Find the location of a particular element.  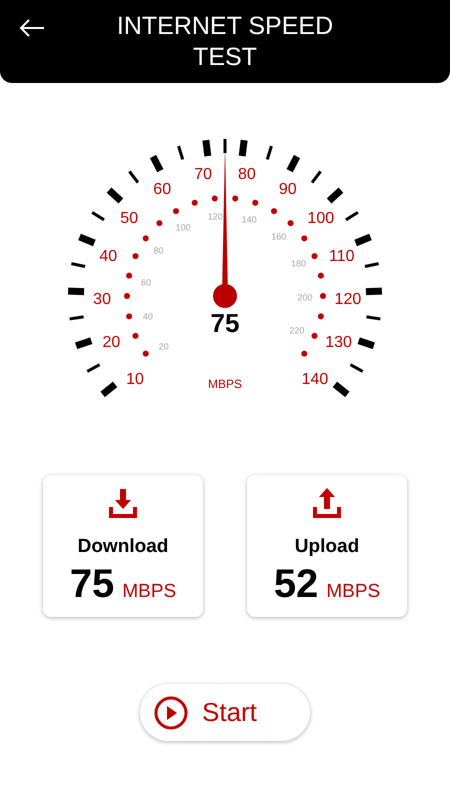

inner-scale-label: 100 is located at coordinates (183, 227).